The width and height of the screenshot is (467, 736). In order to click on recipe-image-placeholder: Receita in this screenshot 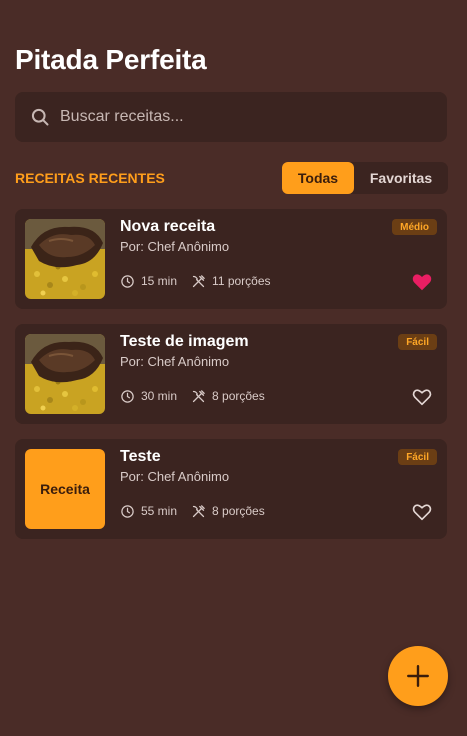, I will do `click(65, 489)`.